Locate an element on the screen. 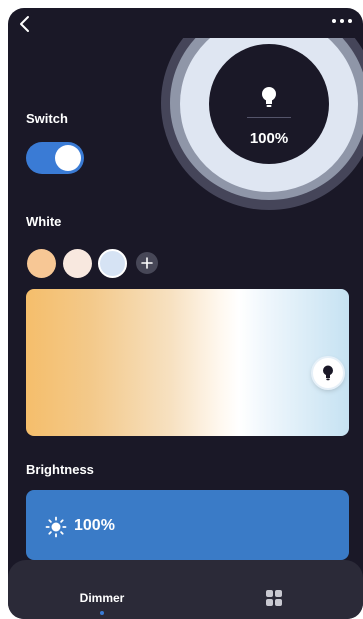  tab-scenes is located at coordinates (274, 598).